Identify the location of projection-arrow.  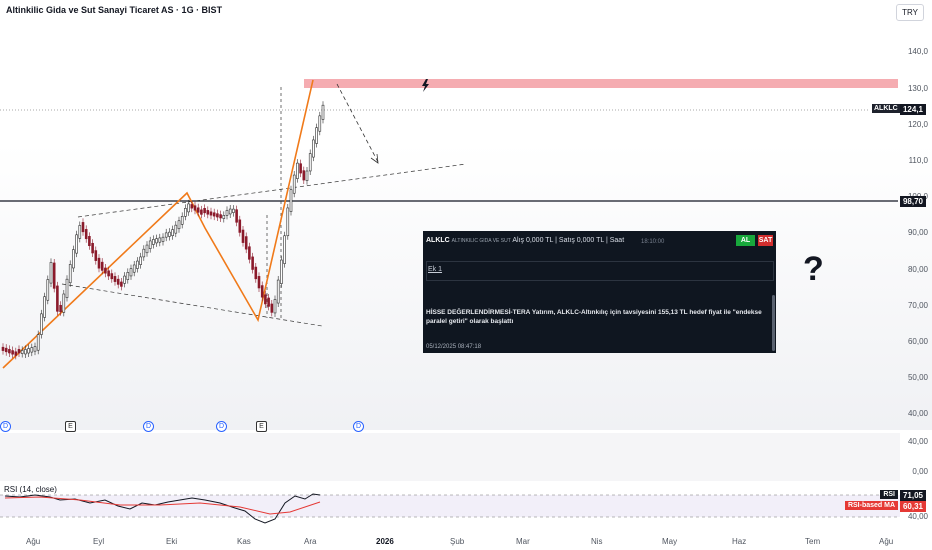
(357, 123).